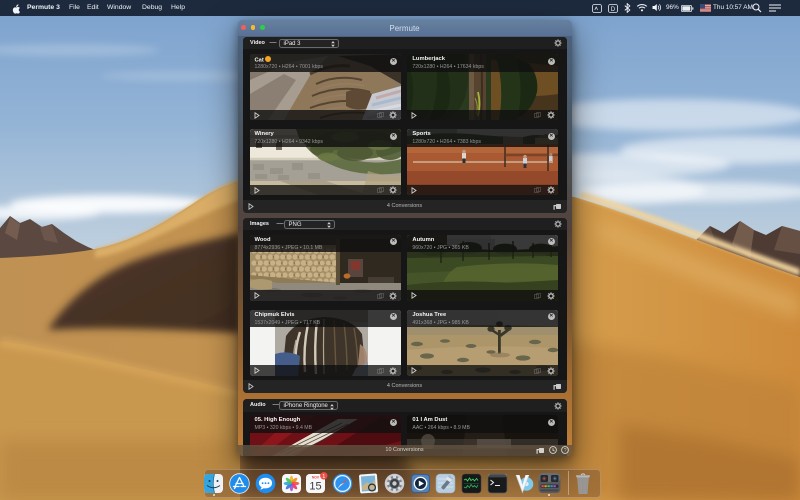 The image size is (800, 500). Describe the element at coordinates (324, 476) in the screenshot. I see `svg-text: 1` at that location.